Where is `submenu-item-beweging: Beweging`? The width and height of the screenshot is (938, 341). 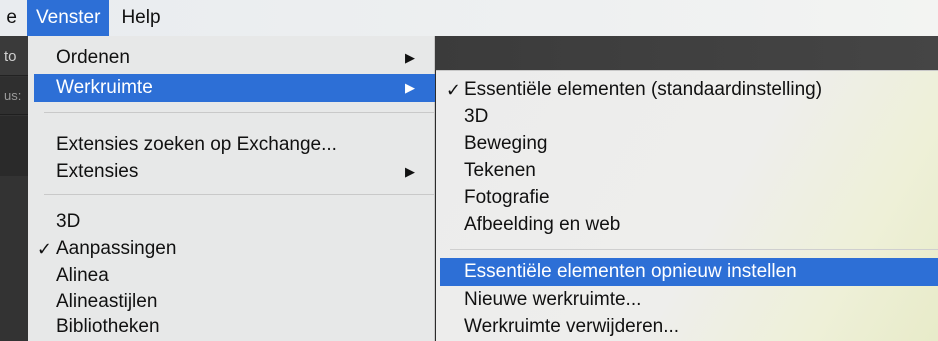
submenu-item-beweging: Beweging is located at coordinates (687, 144).